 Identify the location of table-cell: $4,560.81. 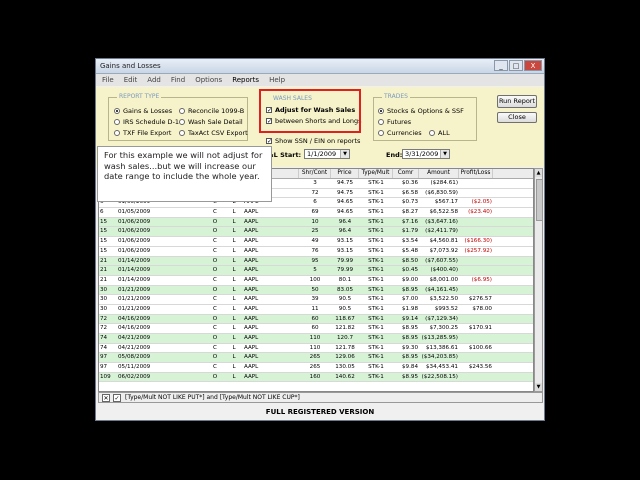
(443, 241).